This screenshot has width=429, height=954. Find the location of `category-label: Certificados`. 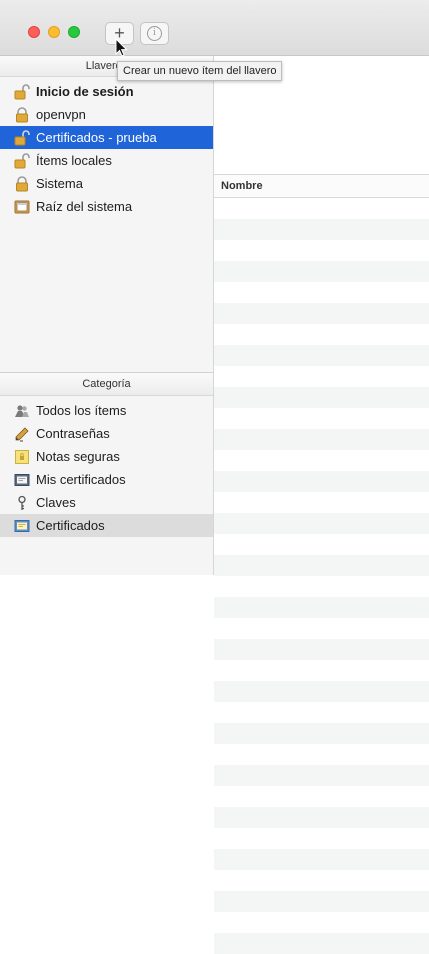

category-label: Certificados is located at coordinates (70, 525).